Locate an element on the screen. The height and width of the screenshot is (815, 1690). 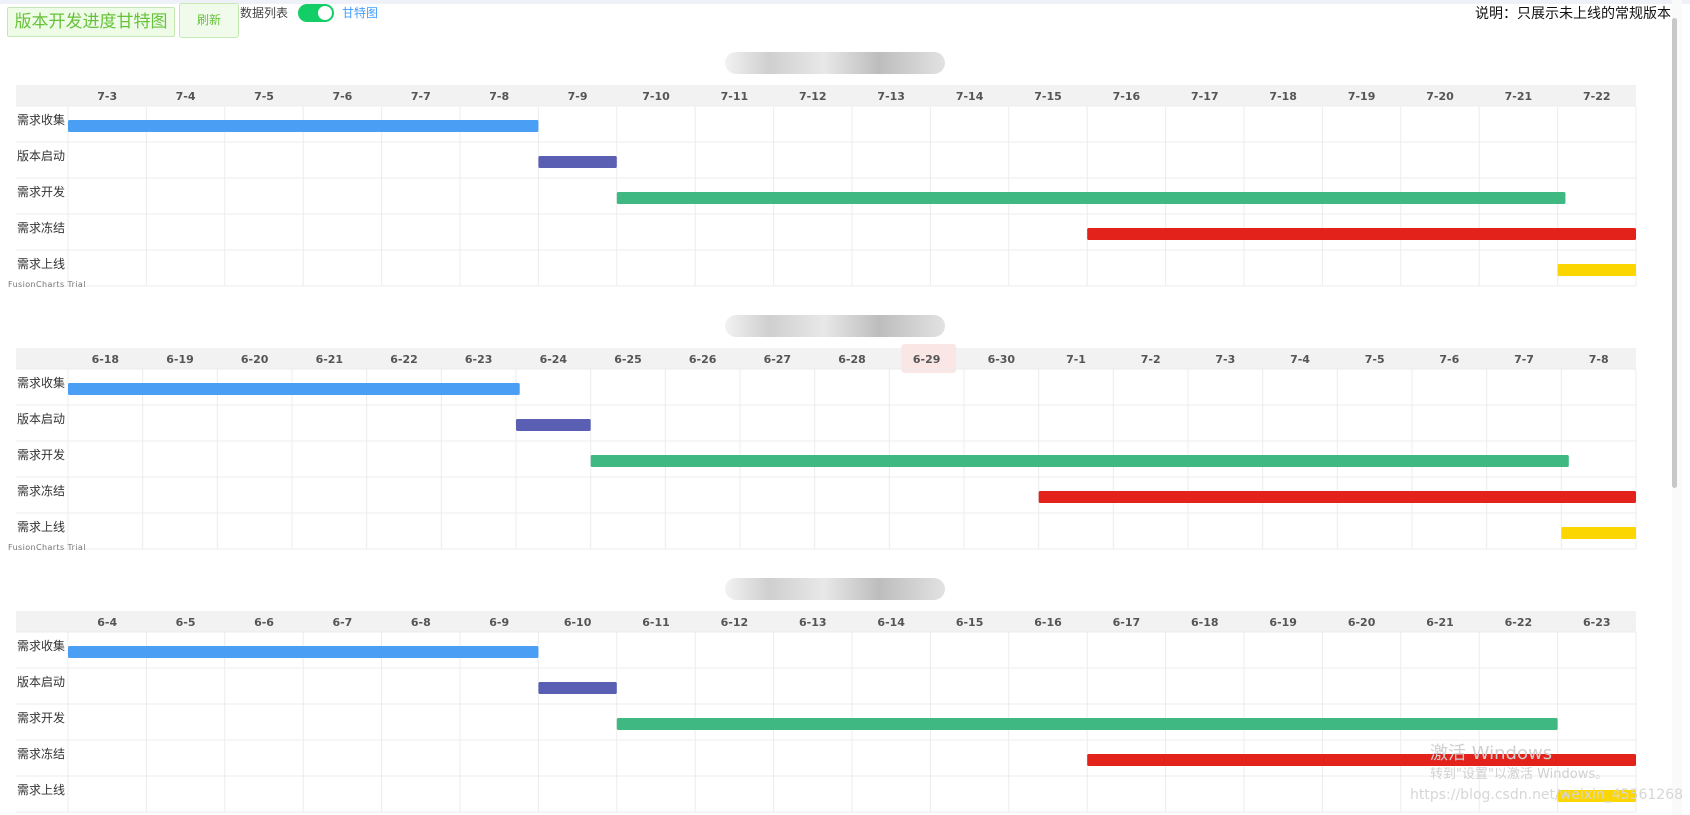
date-tick-label: 6-15 is located at coordinates (970, 622).